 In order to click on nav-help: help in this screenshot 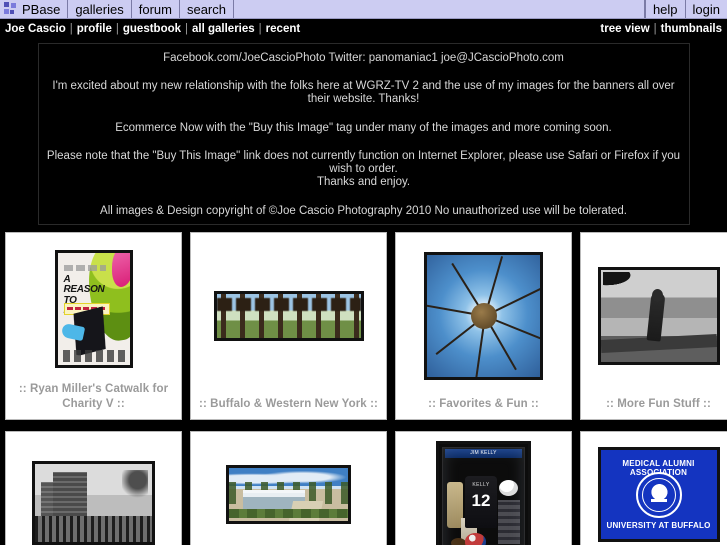, I will do `click(664, 9)`.